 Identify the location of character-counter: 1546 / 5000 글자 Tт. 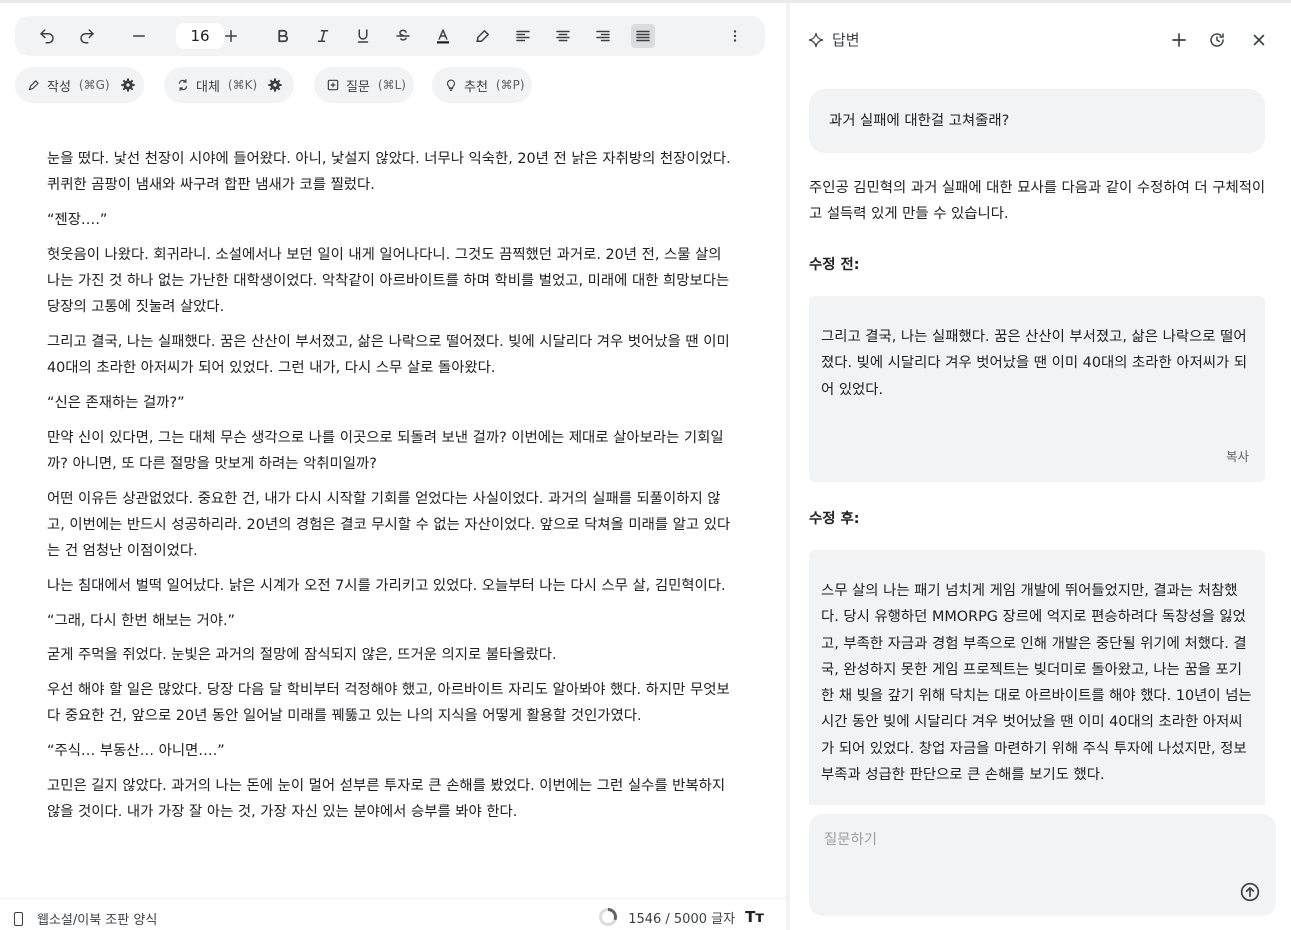
(681, 917).